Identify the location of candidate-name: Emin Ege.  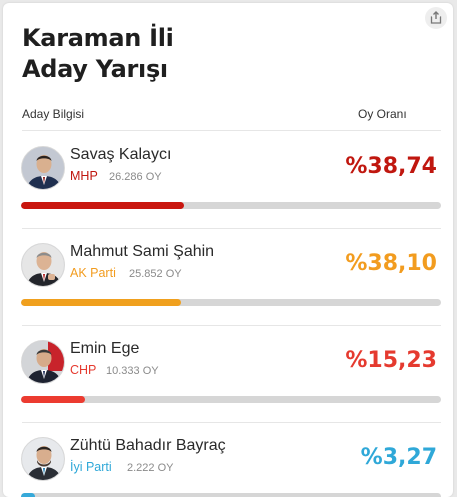
(105, 348).